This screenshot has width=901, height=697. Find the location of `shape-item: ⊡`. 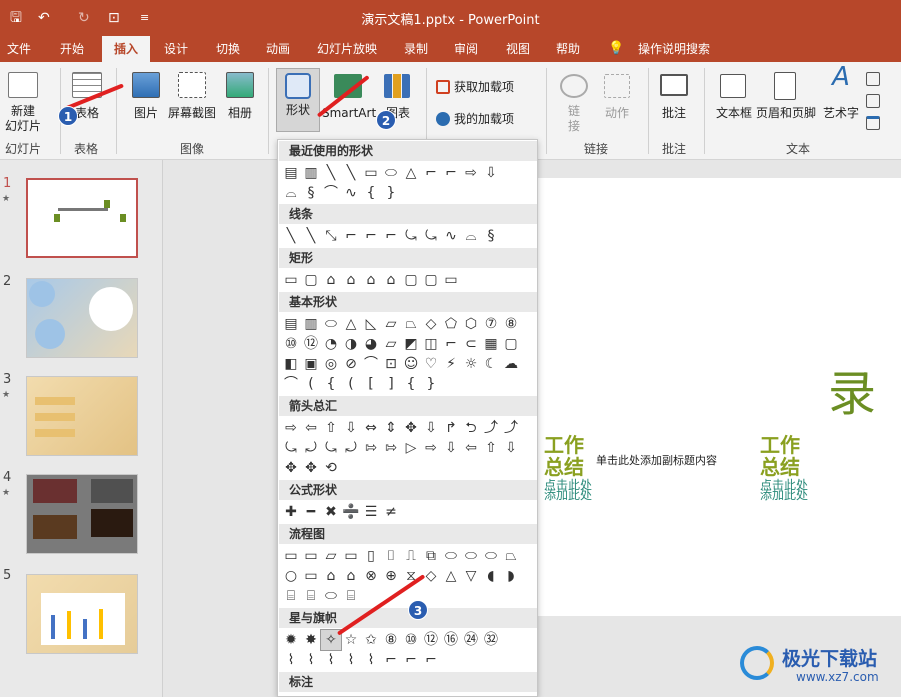

shape-item: ⊡ is located at coordinates (391, 364).